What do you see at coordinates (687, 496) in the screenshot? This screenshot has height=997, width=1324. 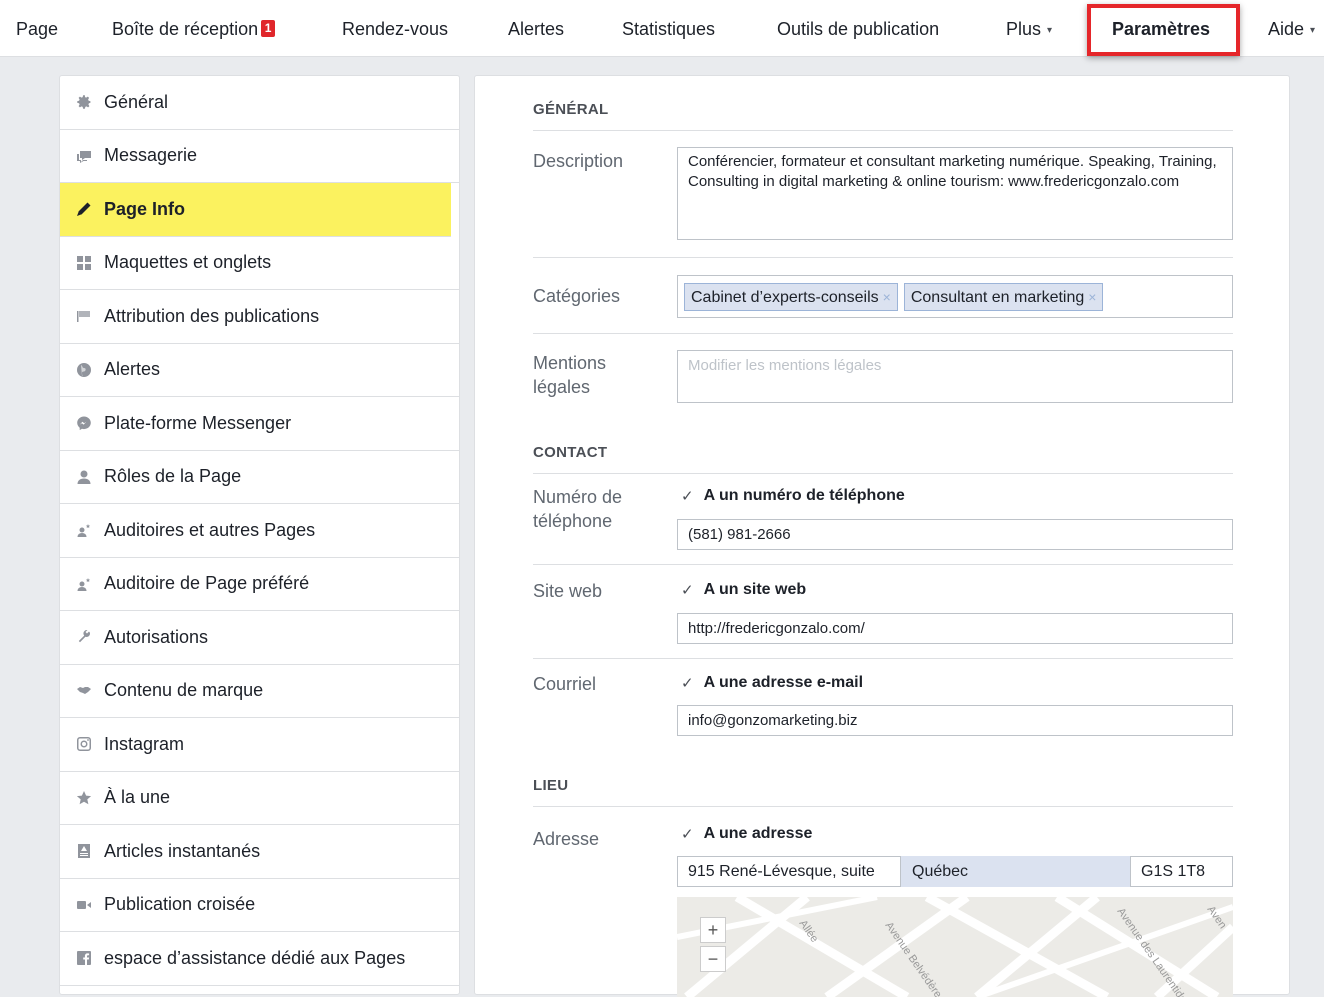 I see `checkmark-icon: ✓` at bounding box center [687, 496].